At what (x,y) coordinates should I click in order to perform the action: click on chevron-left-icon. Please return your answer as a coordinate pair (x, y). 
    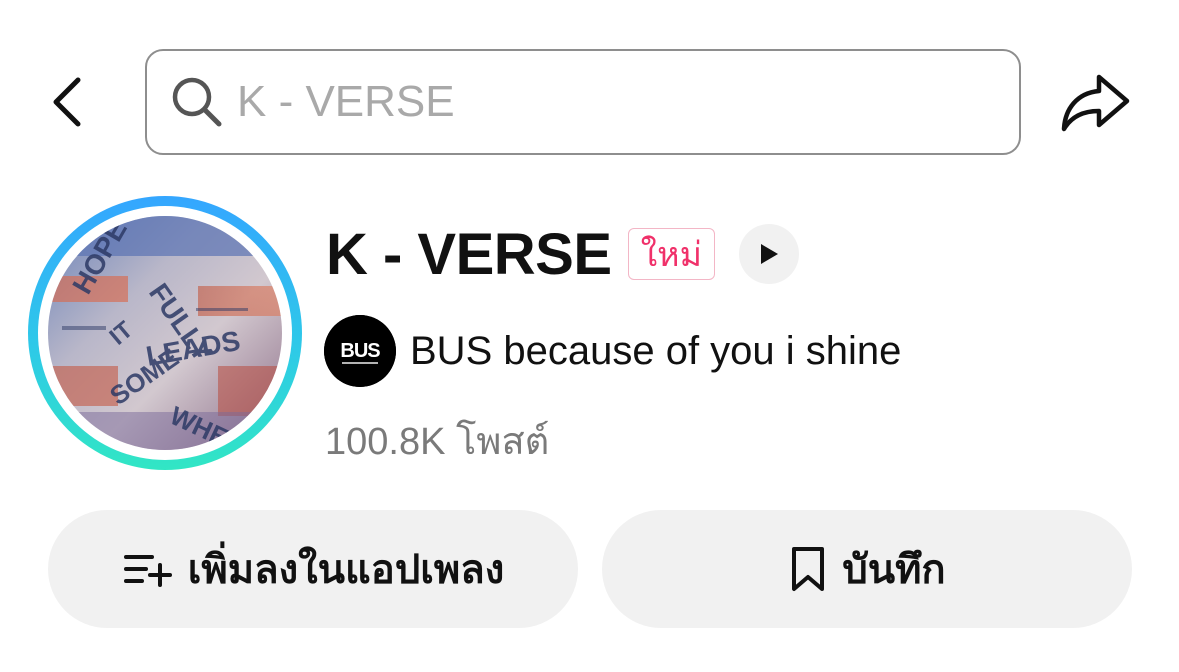
    Looking at the image, I should click on (68, 102).